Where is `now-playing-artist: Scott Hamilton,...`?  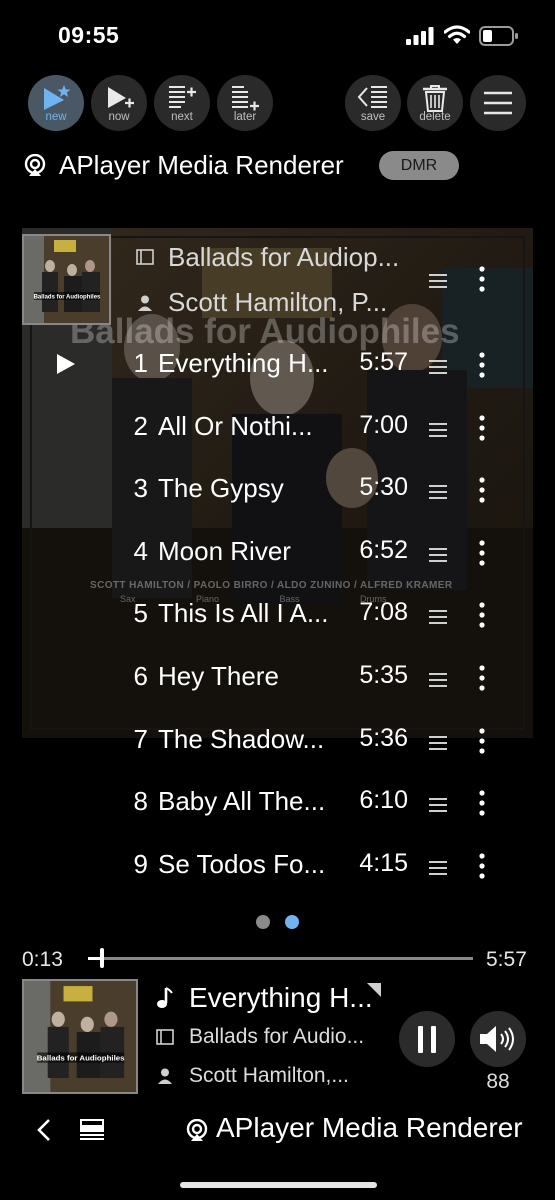 now-playing-artist: Scott Hamilton,... is located at coordinates (269, 1075).